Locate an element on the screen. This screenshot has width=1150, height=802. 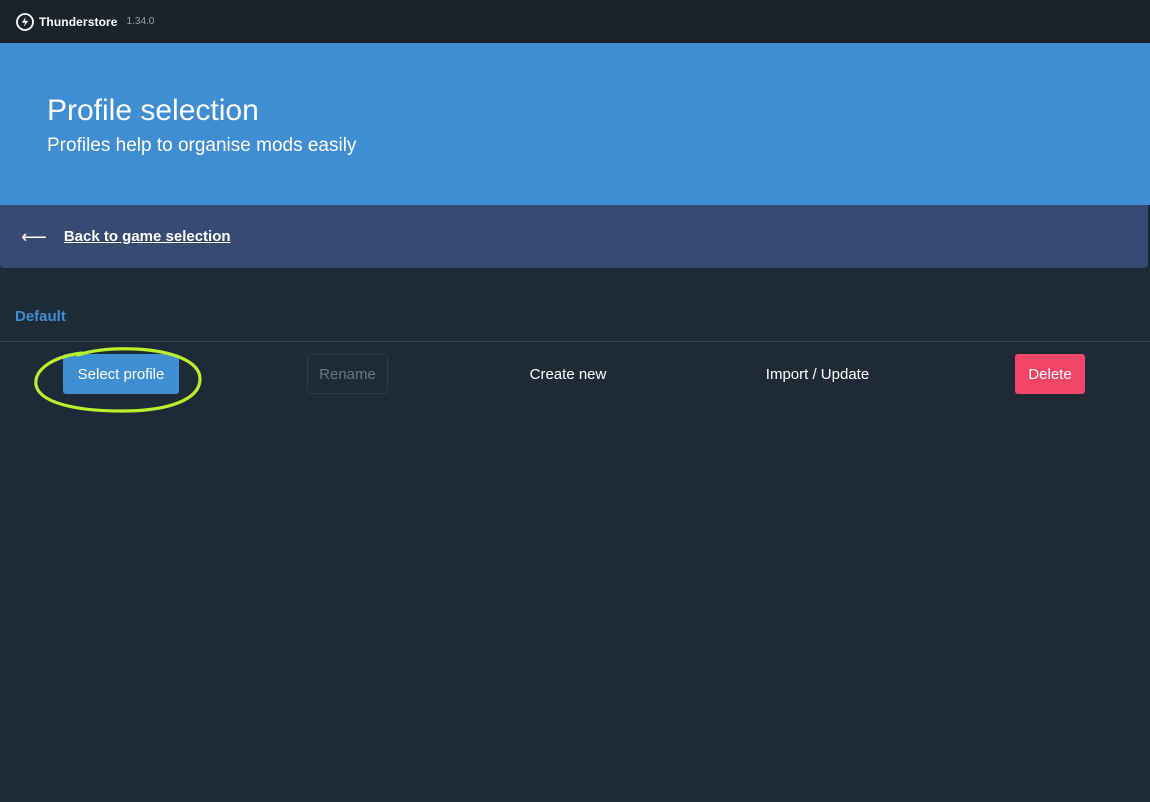
create-new-profile-button: Create new is located at coordinates (568, 374).